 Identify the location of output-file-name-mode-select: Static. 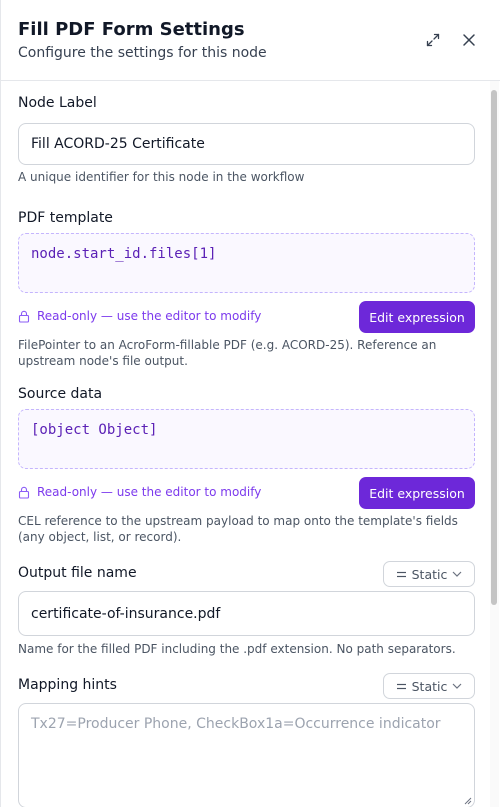
(429, 574).